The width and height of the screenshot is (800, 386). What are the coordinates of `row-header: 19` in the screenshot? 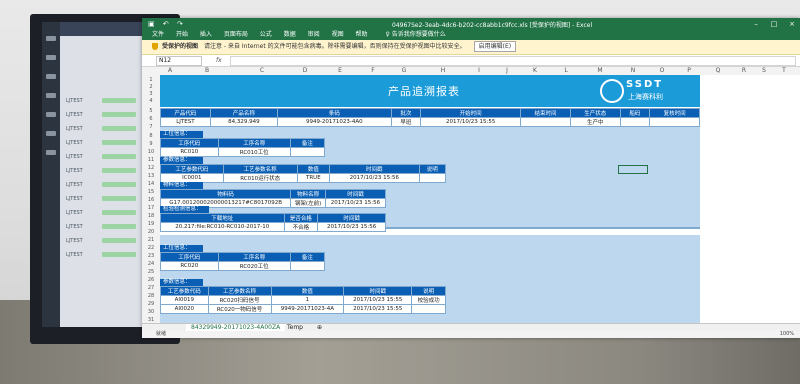 It's located at (151, 224).